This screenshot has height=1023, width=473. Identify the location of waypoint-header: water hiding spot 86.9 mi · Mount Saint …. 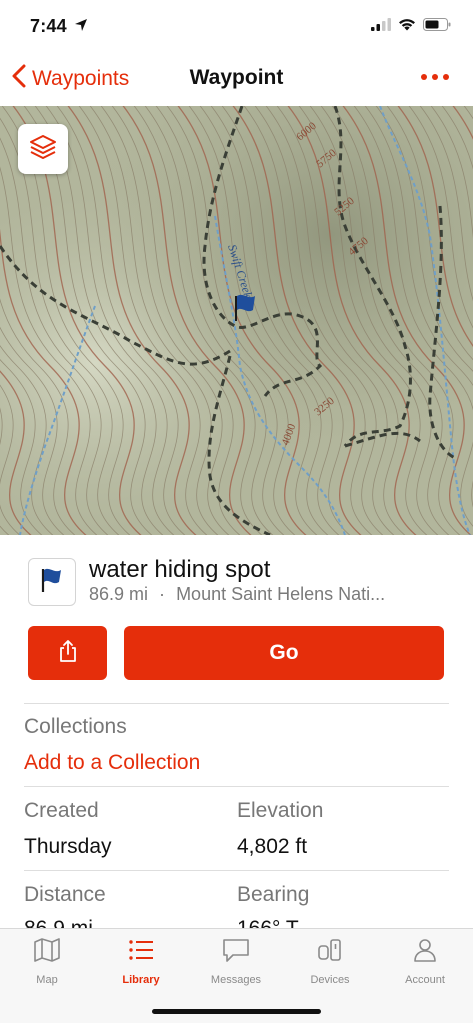
(236, 581).